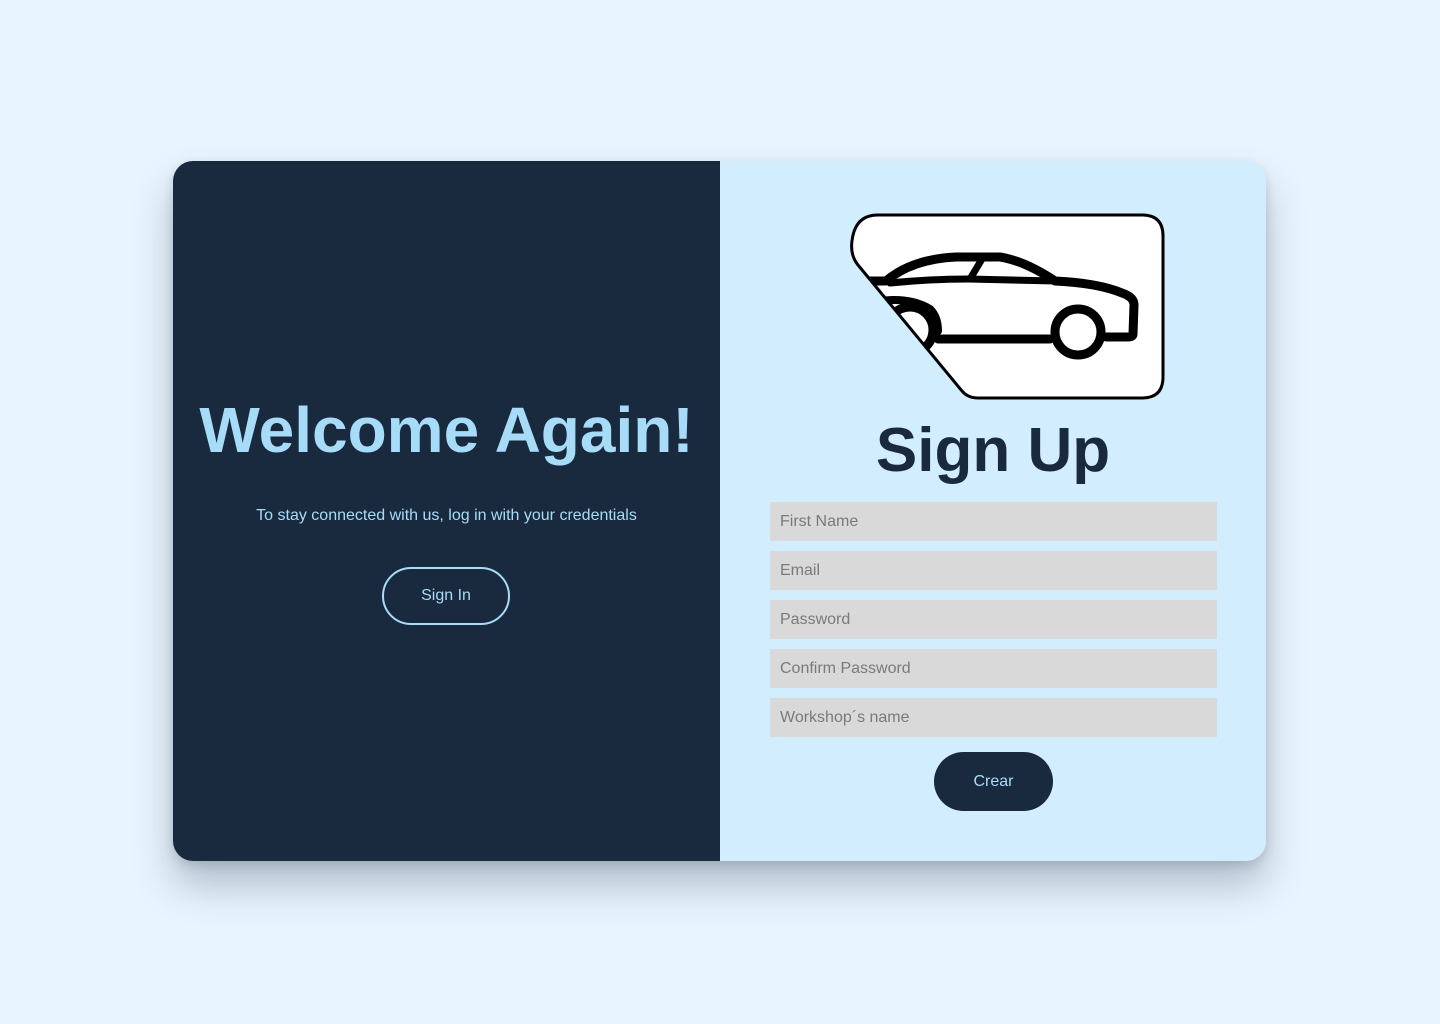 This screenshot has width=1440, height=1024. What do you see at coordinates (993, 781) in the screenshot?
I see `create-account-button: Crear` at bounding box center [993, 781].